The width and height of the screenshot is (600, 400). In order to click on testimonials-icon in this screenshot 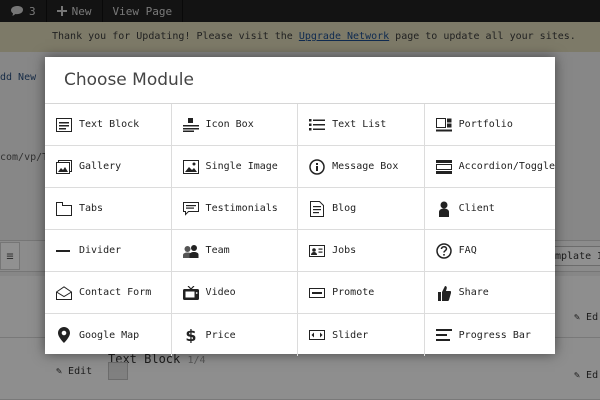, I will do `click(190, 209)`.